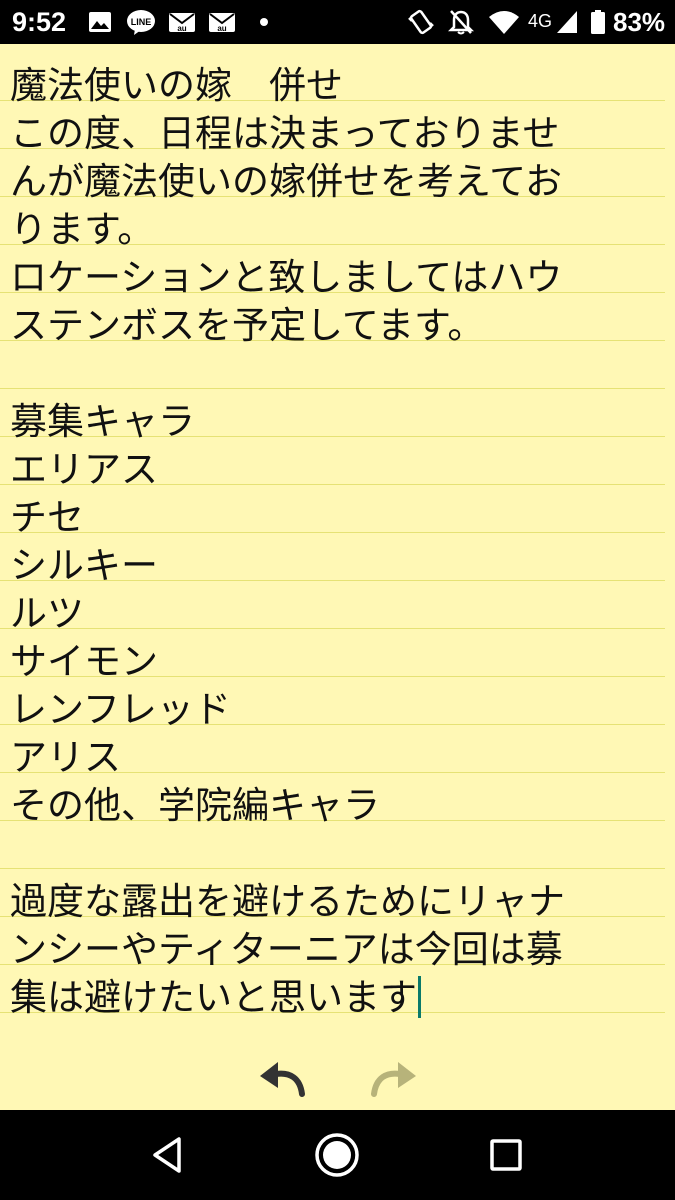  I want to click on note-line-text: 魔法使いの嫁 併せ, so click(176, 85).